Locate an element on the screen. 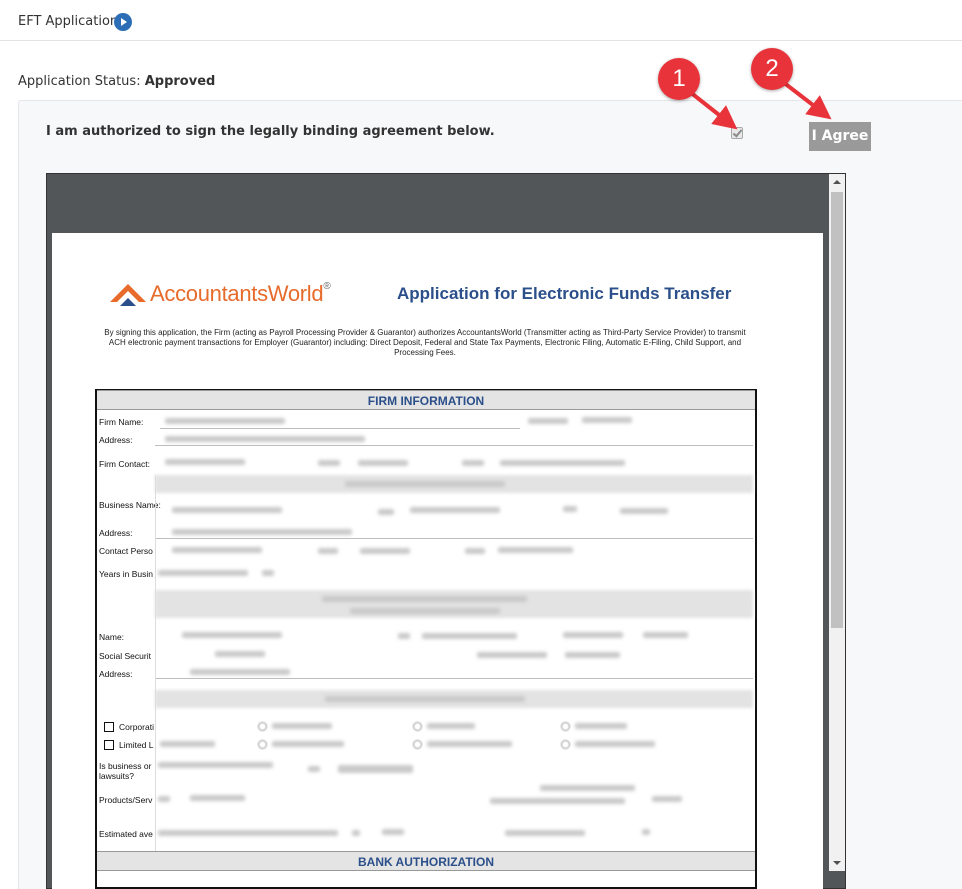 The height and width of the screenshot is (889, 962). business-name-label: Business Name: is located at coordinates (130, 505).